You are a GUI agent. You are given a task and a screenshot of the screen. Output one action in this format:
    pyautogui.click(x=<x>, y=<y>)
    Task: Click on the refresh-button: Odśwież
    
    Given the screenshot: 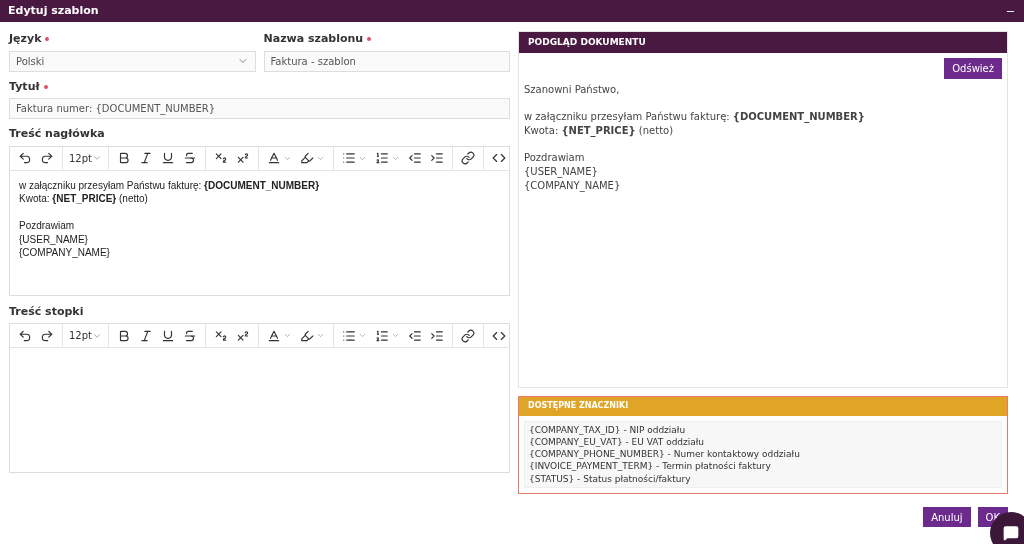 What is the action you would take?
    pyautogui.click(x=973, y=68)
    